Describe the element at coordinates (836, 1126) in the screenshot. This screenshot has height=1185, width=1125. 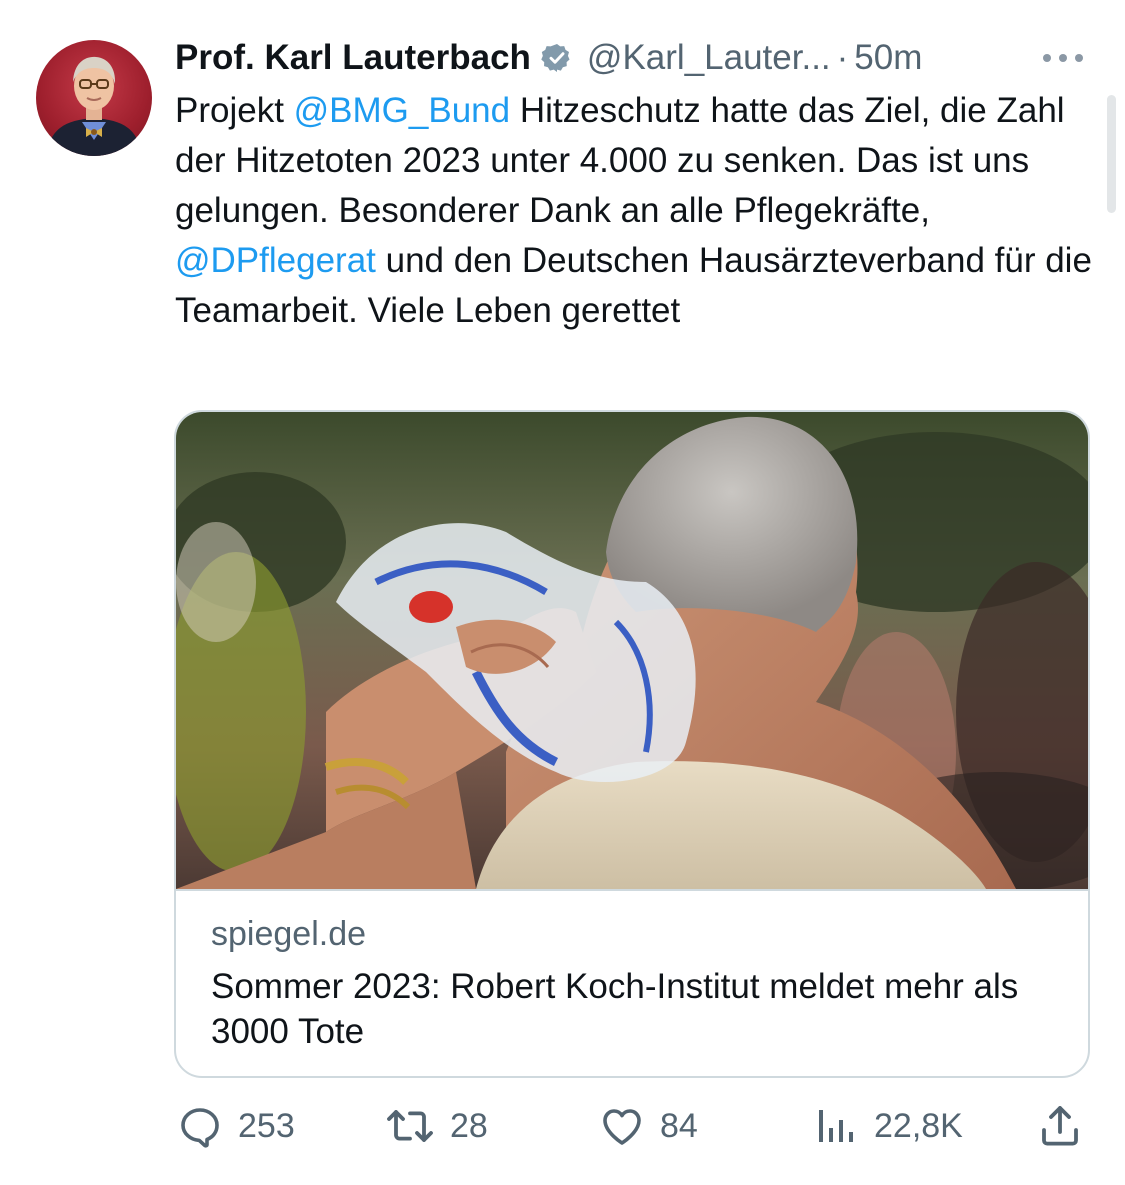
I see `views-icon` at that location.